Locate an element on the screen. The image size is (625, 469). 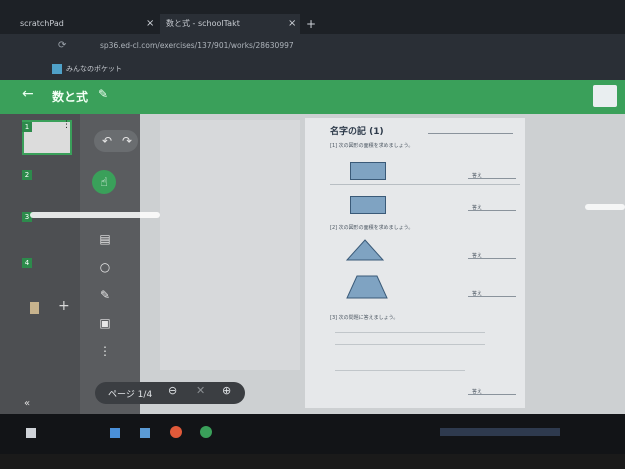
page-indicator: ページ 1/4 is located at coordinates (130, 395).